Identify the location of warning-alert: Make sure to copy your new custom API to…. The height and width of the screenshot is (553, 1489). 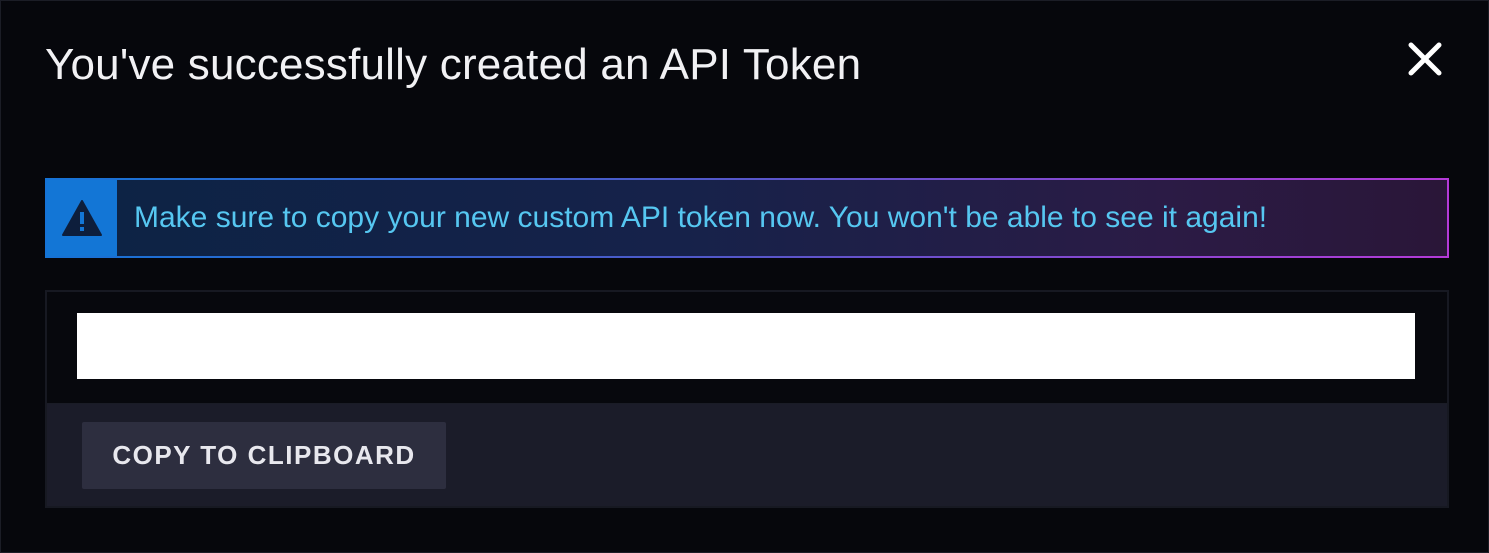
(747, 218).